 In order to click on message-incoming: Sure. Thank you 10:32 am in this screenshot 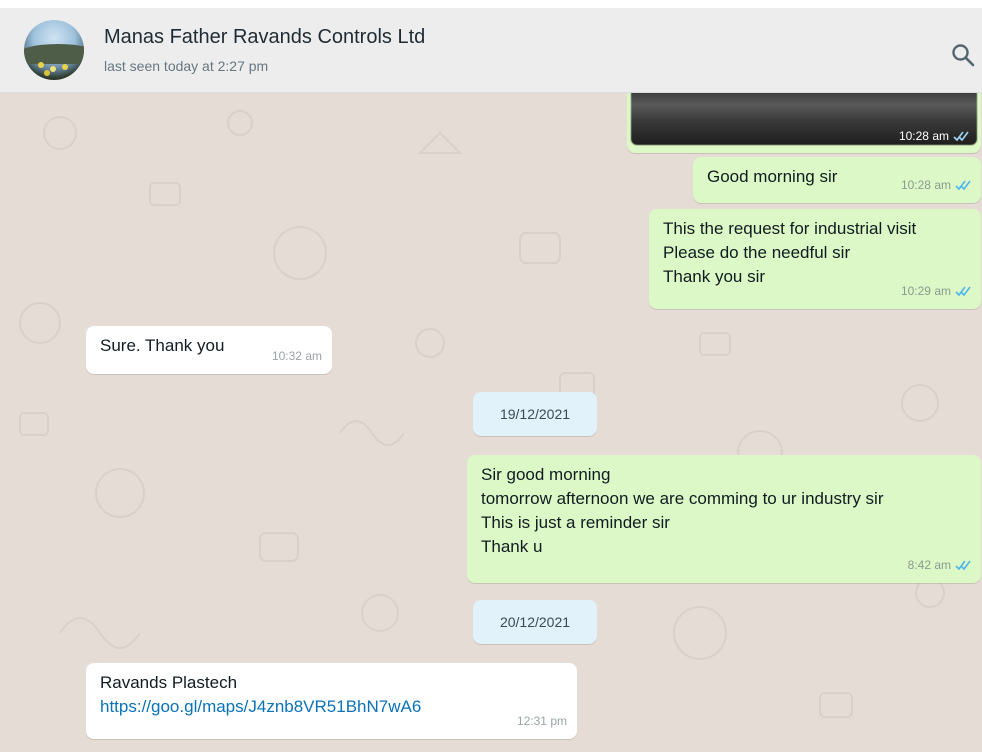, I will do `click(209, 350)`.